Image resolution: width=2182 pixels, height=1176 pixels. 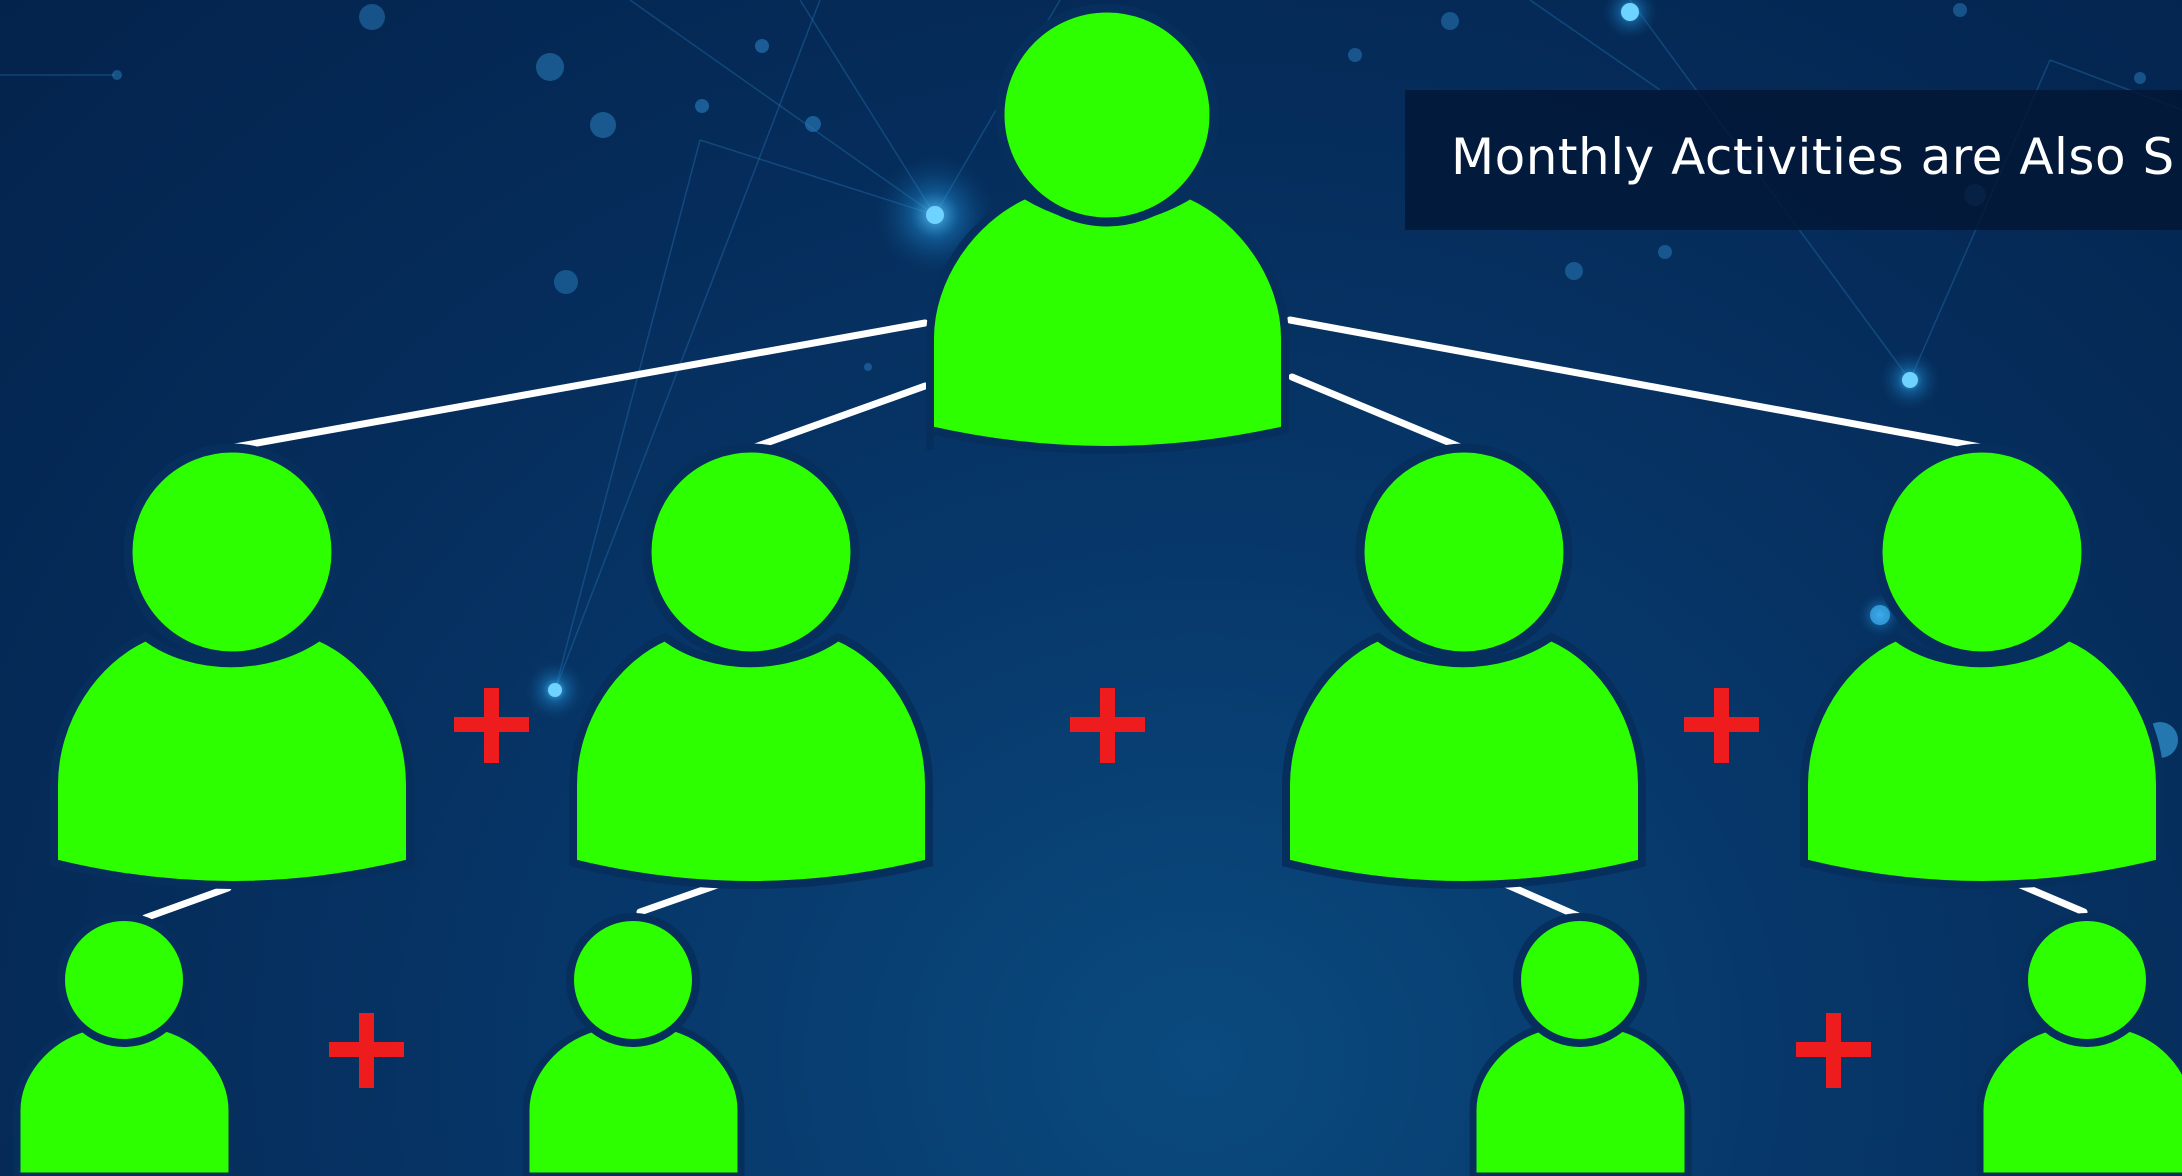 I want to click on caption-text: Monthly Activities are Also S, so click(x=1813, y=157).